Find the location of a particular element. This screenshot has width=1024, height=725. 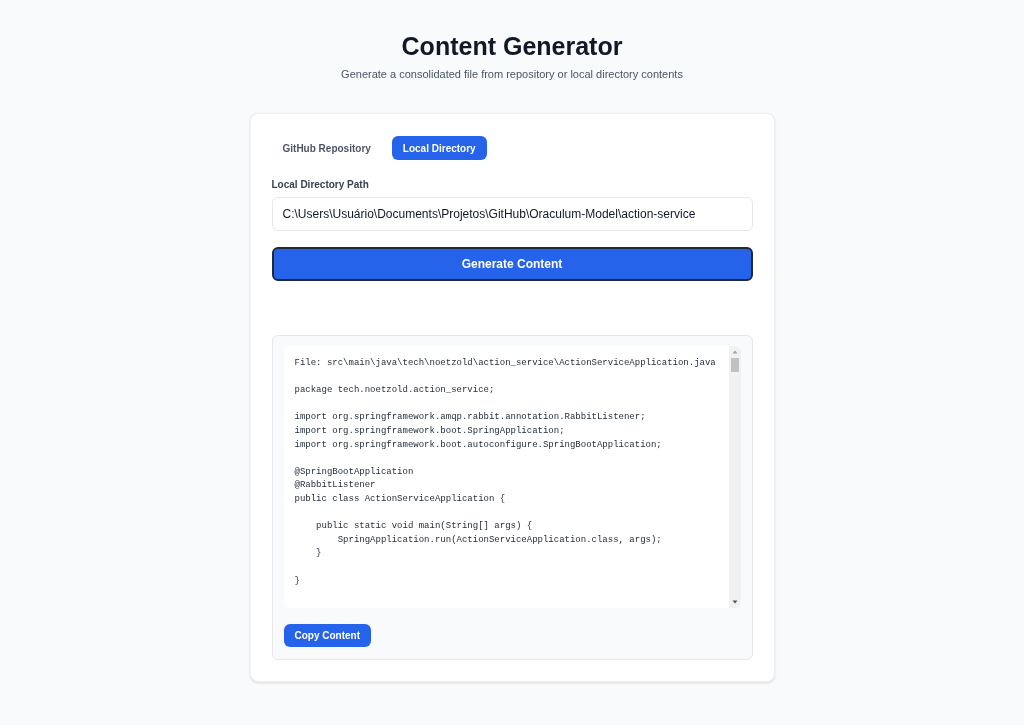

code-line: public class ActionServiceApplication { is located at coordinates (400, 499).